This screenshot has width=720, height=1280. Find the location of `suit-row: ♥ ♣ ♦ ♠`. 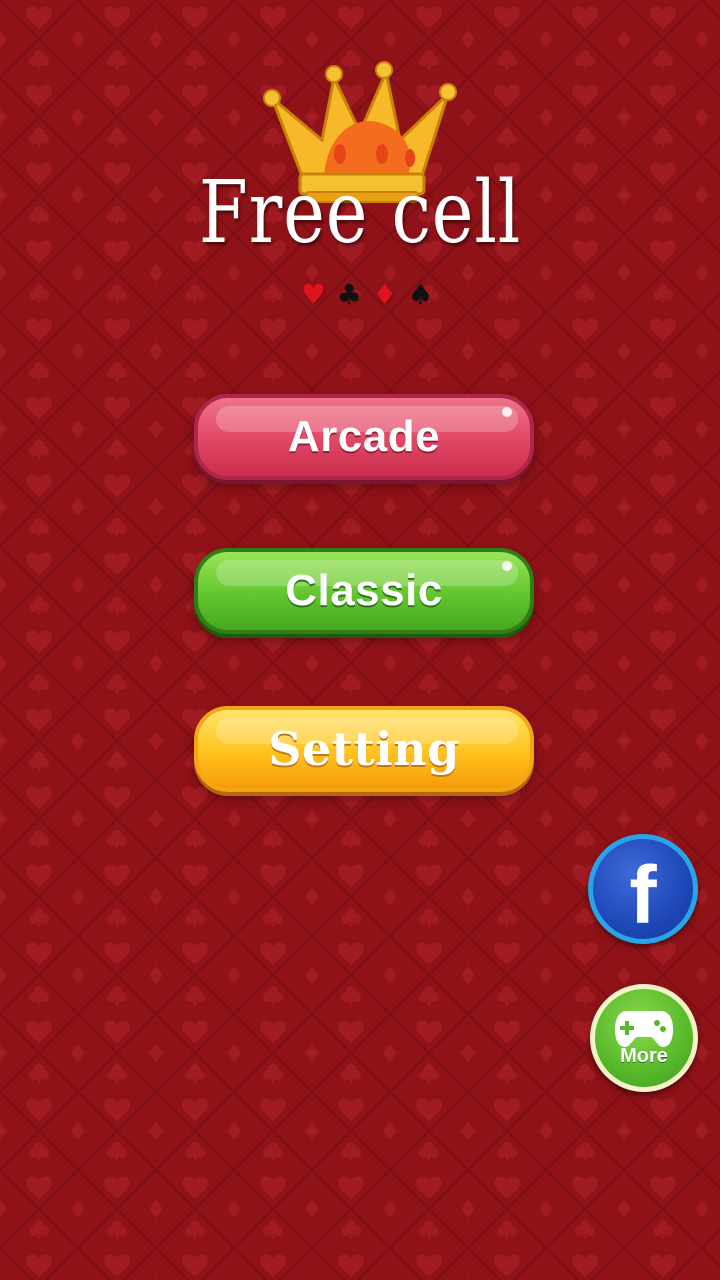

suit-row: ♥ ♣ ♦ ♠ is located at coordinates (367, 295).